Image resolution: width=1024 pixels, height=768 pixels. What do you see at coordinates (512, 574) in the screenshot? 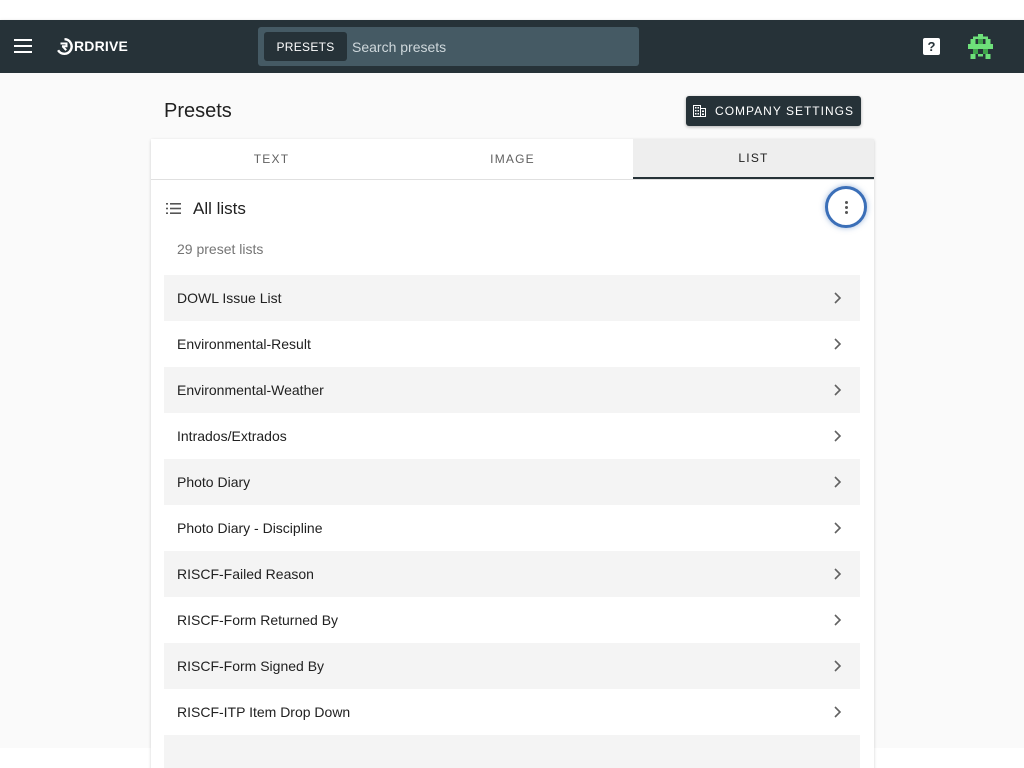
I see `list-item: RISCF-Failed Reason` at bounding box center [512, 574].